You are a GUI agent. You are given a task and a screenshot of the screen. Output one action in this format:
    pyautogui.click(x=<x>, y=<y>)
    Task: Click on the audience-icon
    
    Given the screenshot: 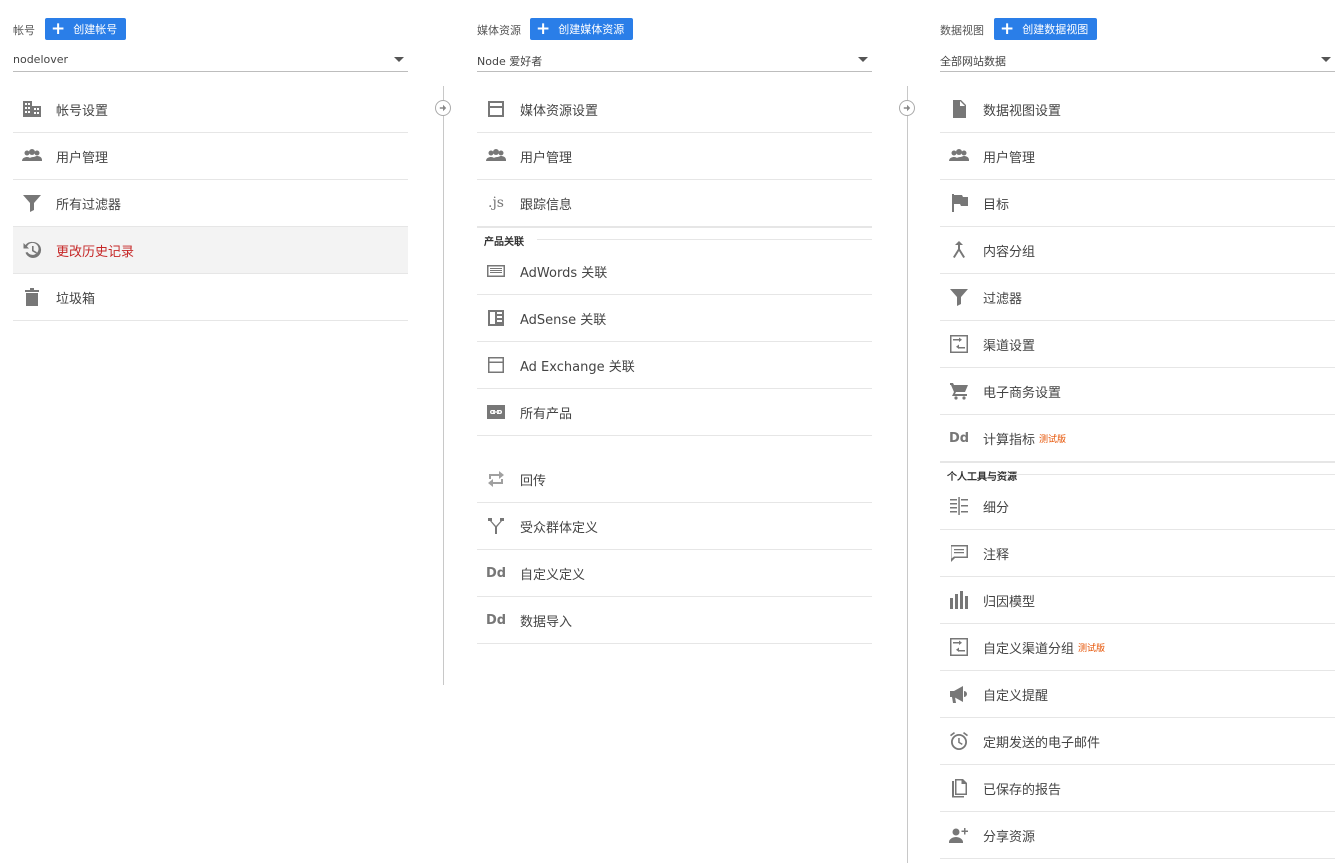 What is the action you would take?
    pyautogui.click(x=496, y=526)
    